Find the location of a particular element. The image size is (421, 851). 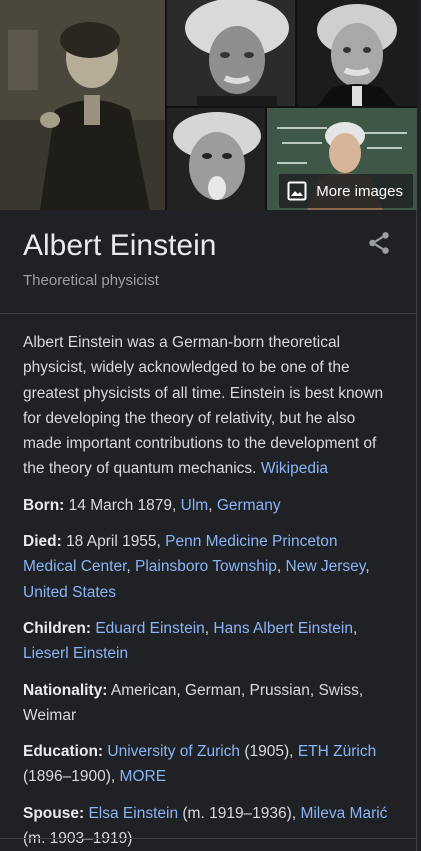

spouse-link-mileva: Mileva Marić is located at coordinates (343, 813).